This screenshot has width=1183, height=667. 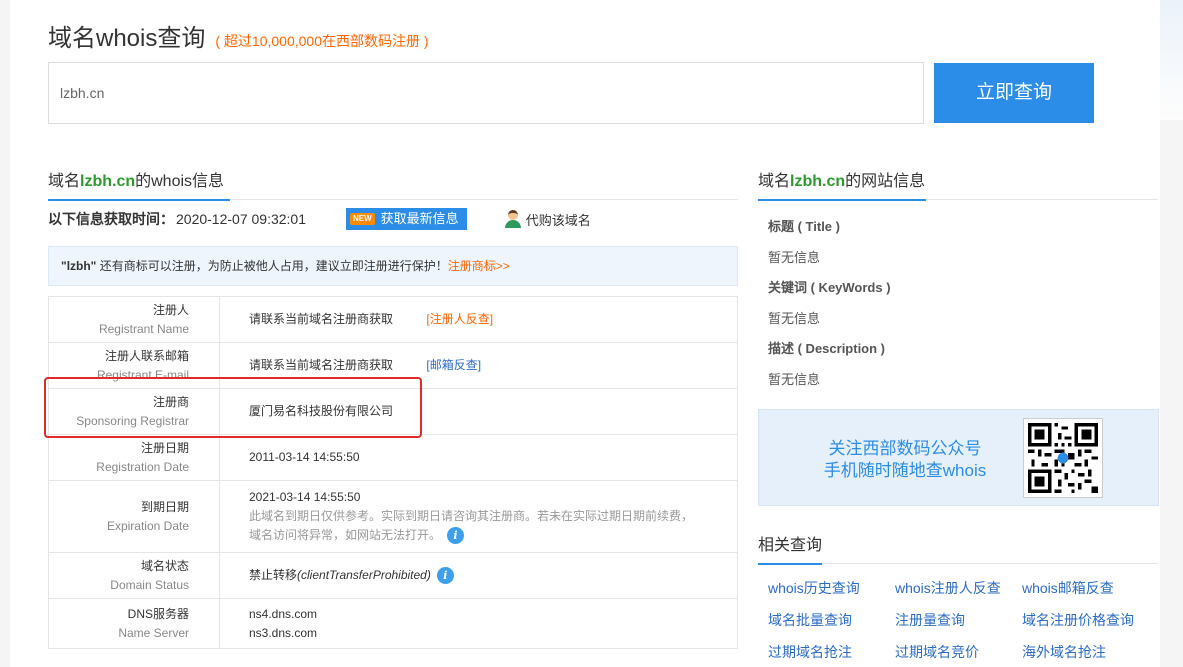 What do you see at coordinates (478, 575) in the screenshot?
I see `value-cell: 禁止转移(clientTransferProhibited) i` at bounding box center [478, 575].